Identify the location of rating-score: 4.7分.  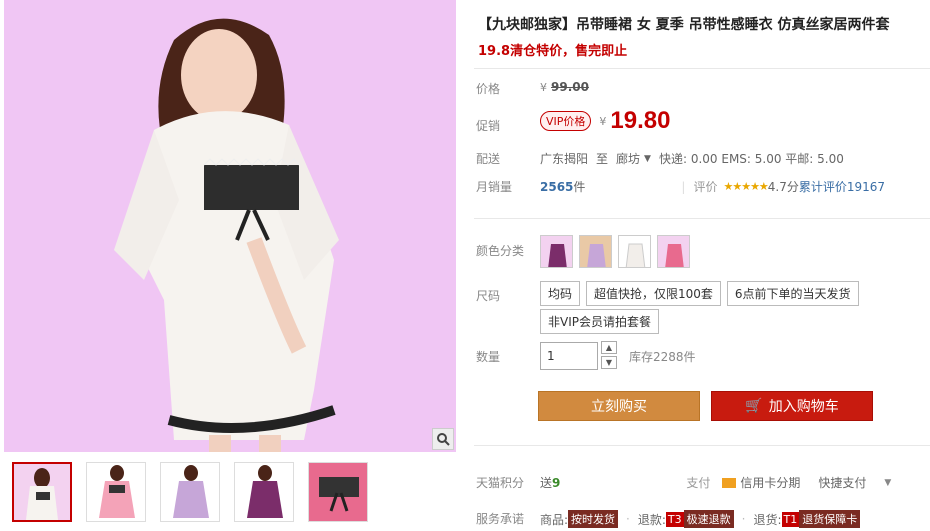
(783, 187).